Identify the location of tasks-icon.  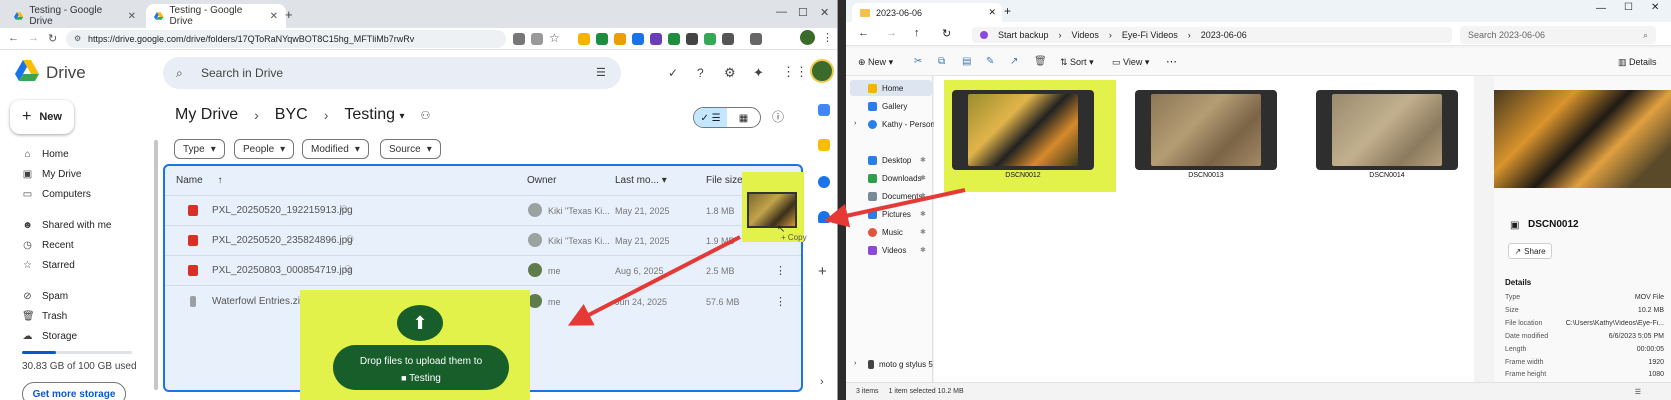
(824, 182).